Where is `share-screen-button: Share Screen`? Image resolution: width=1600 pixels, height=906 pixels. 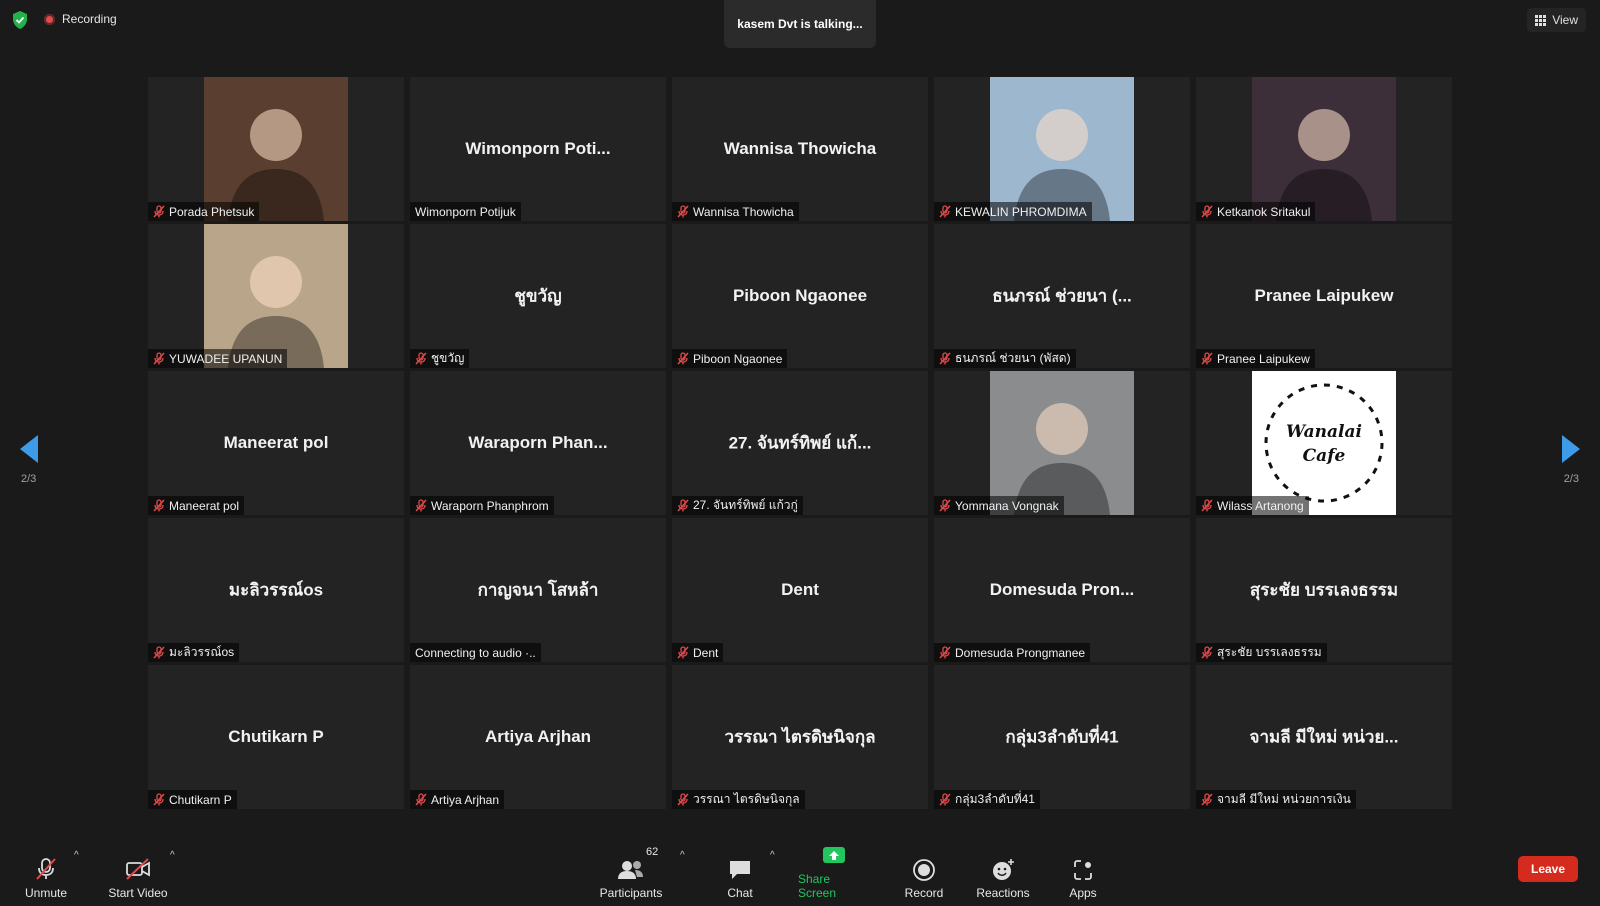 share-screen-button: Share Screen is located at coordinates (834, 872).